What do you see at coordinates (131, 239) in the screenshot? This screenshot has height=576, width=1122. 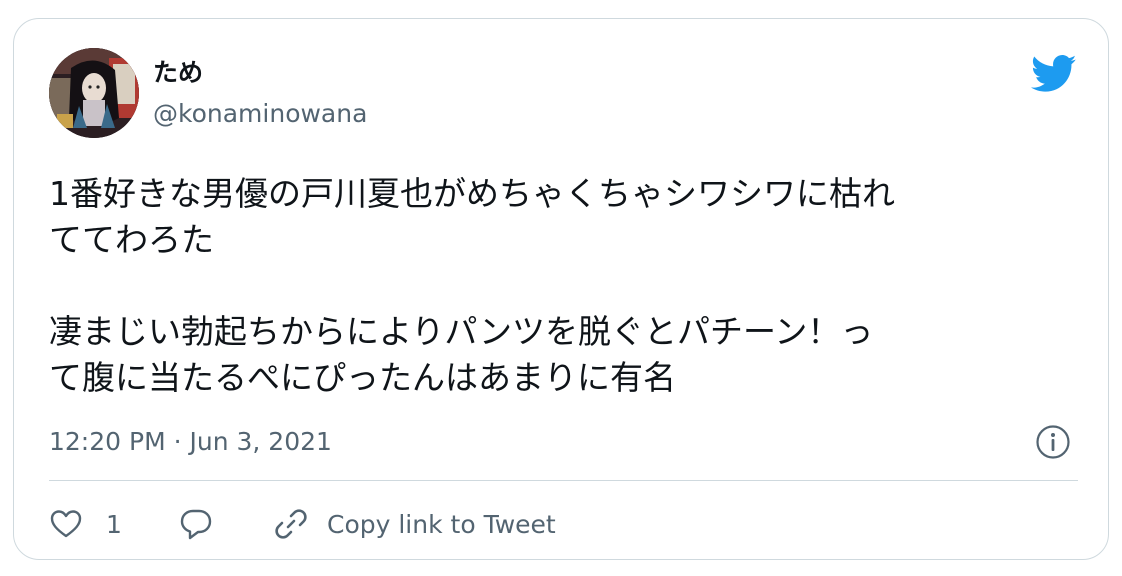 I see `tweet-text-line: ててわろた` at bounding box center [131, 239].